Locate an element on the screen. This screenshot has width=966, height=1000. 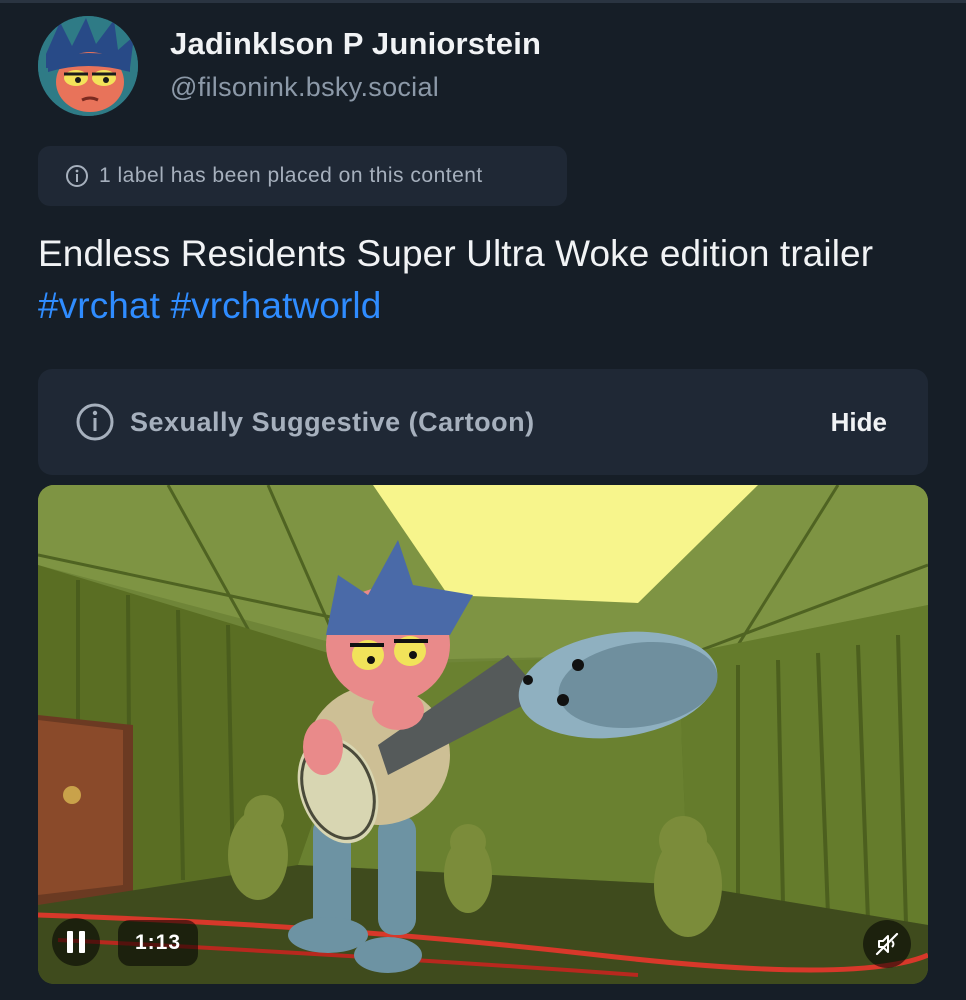
mute-toggle-button is located at coordinates (887, 944).